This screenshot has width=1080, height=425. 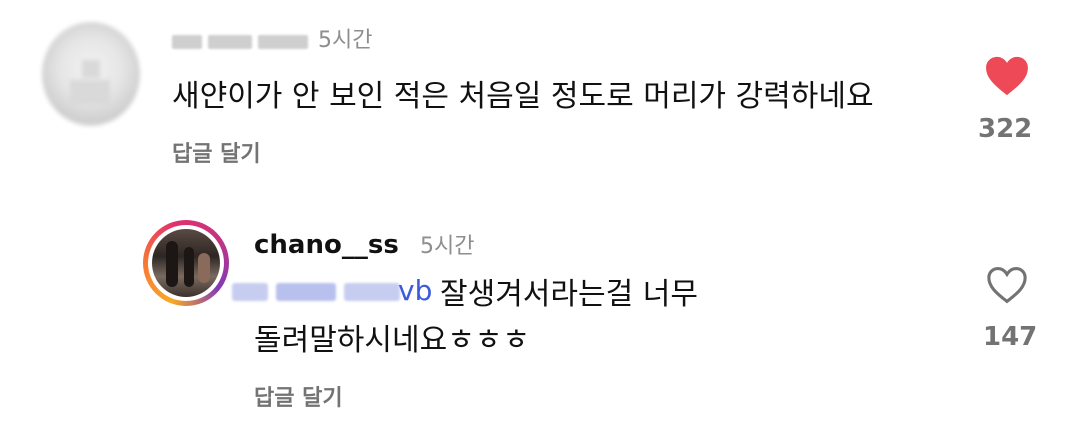 What do you see at coordinates (326, 245) in the screenshot?
I see `username: chano__ss` at bounding box center [326, 245].